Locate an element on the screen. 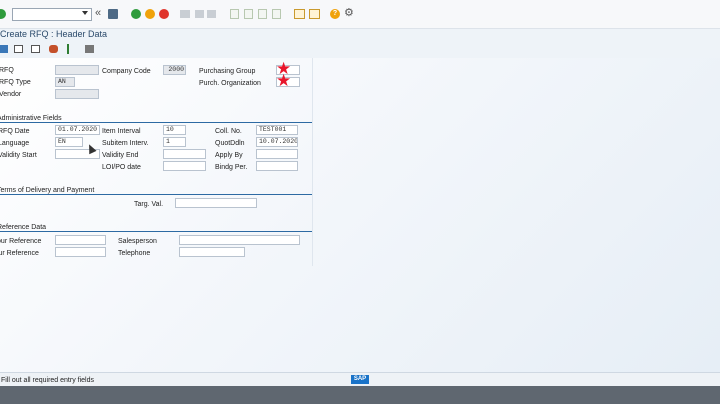 This screenshot has height=404, width=720. system-toolbar: « ? ⚙ is located at coordinates (360, 14).